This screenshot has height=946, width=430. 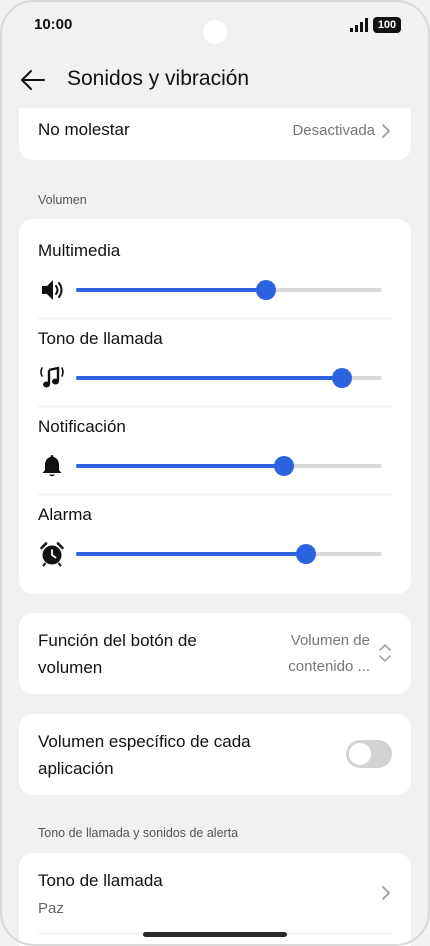 What do you see at coordinates (229, 466) in the screenshot?
I see `volume-slider-notification` at bounding box center [229, 466].